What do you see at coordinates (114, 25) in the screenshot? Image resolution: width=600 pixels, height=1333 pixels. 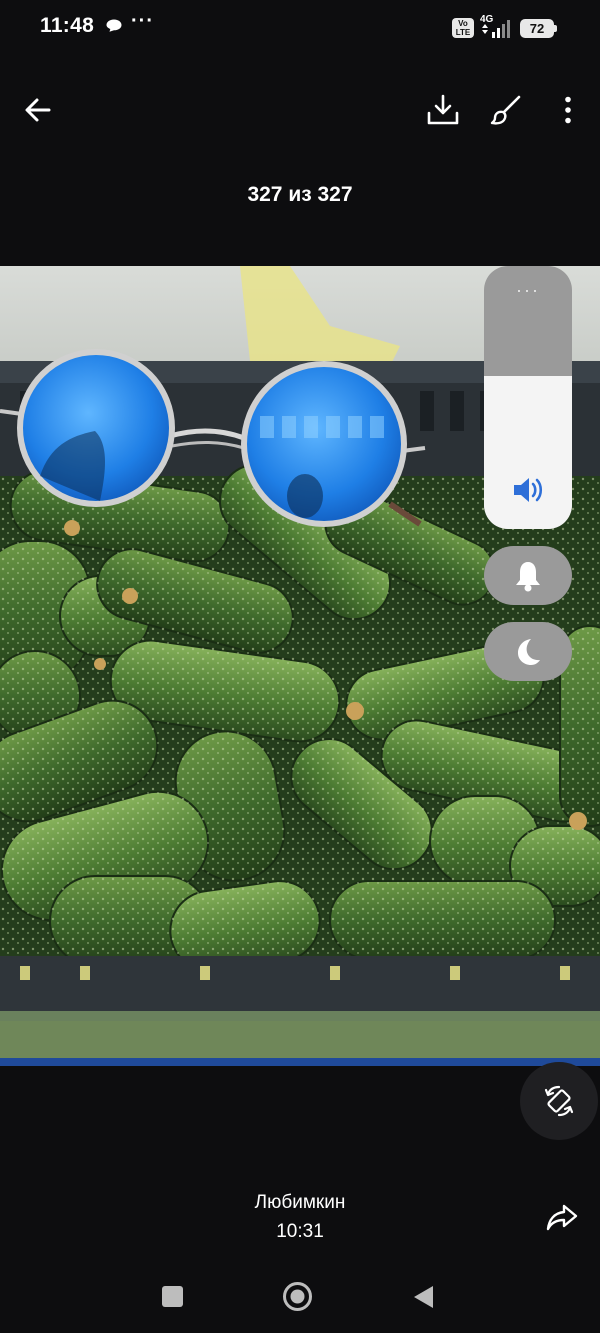 I see `chat-bubble-icon` at bounding box center [114, 25].